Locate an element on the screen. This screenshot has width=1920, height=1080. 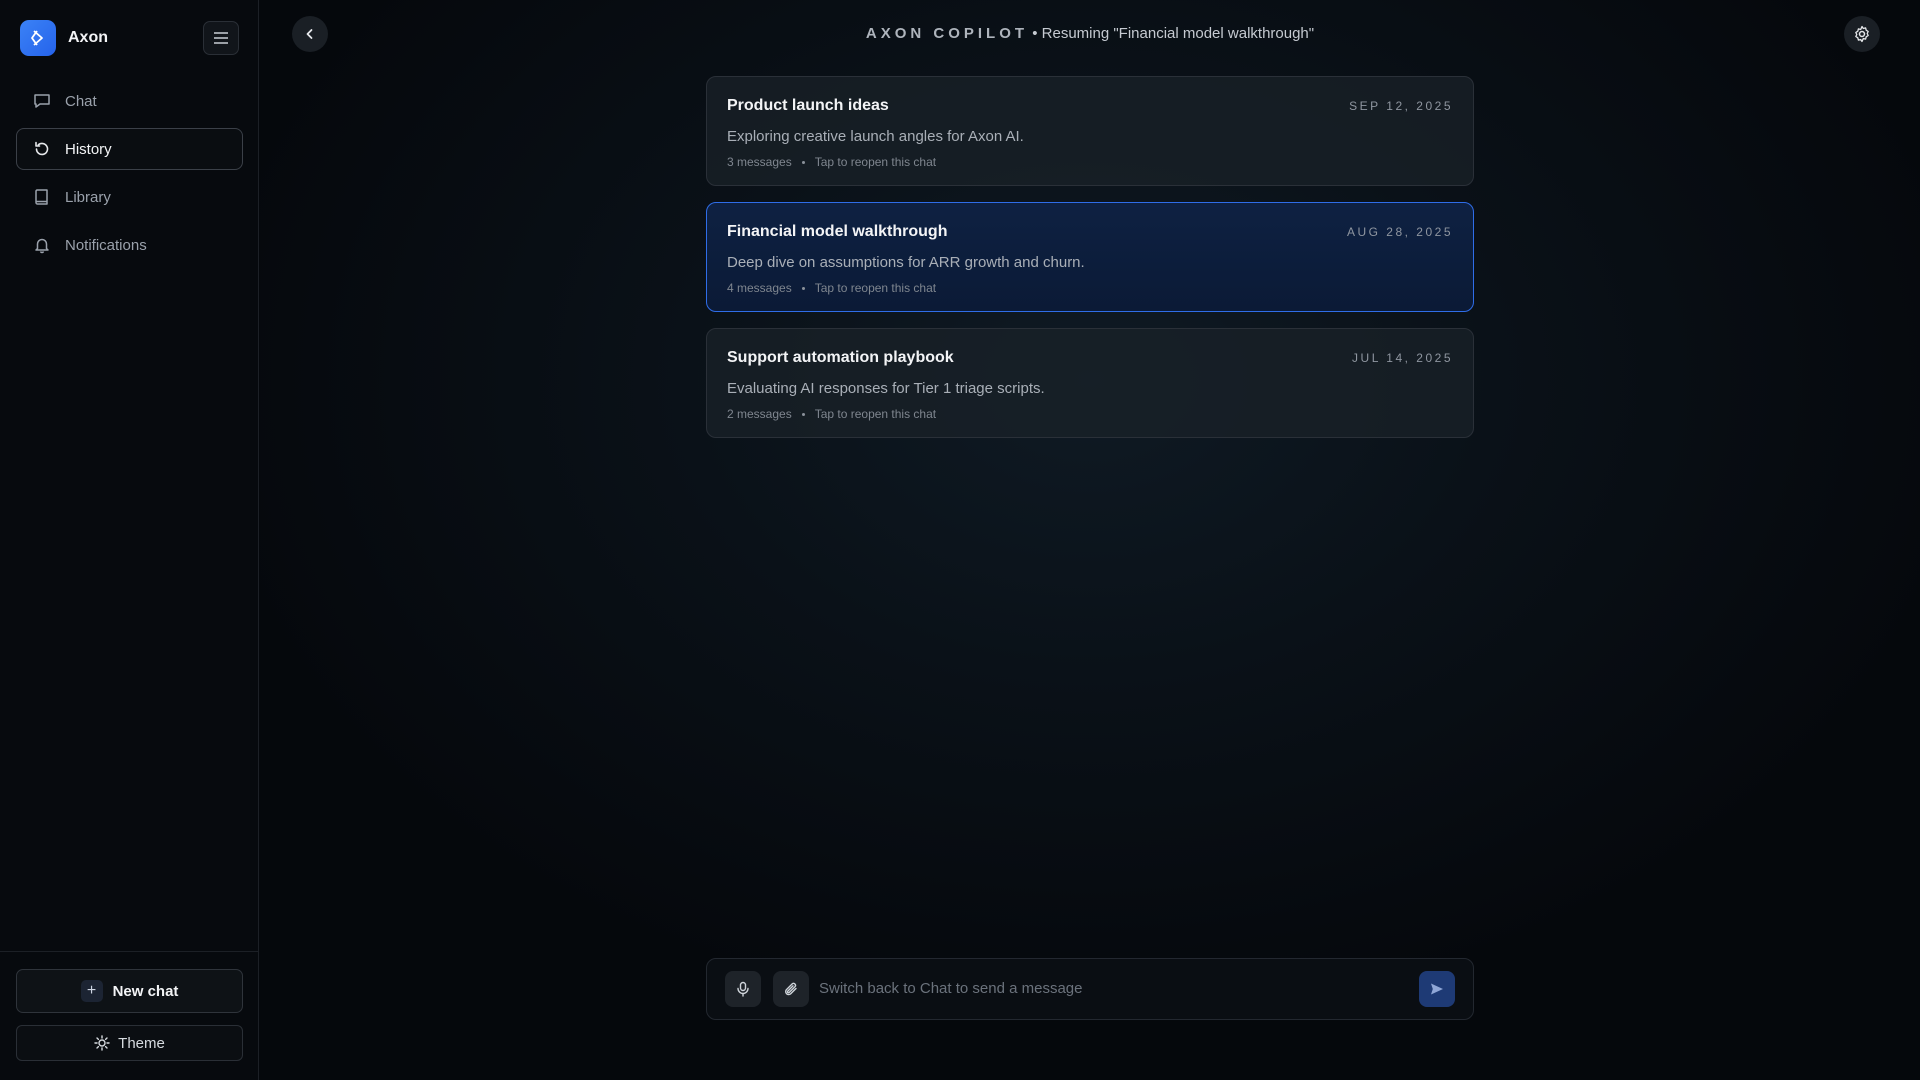
new-chat-button: + New chat is located at coordinates (129, 991).